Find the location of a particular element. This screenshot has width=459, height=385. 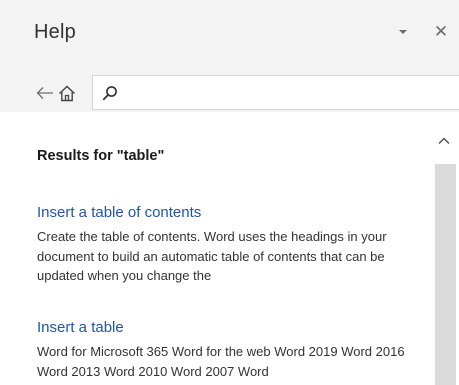

chevron-up-icon is located at coordinates (444, 141).